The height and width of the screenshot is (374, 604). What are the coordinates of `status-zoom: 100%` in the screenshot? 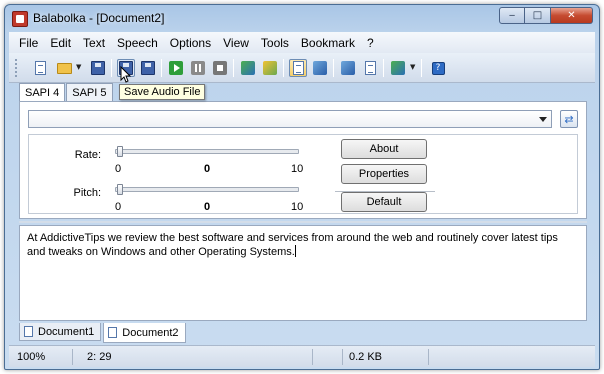 It's located at (42, 357).